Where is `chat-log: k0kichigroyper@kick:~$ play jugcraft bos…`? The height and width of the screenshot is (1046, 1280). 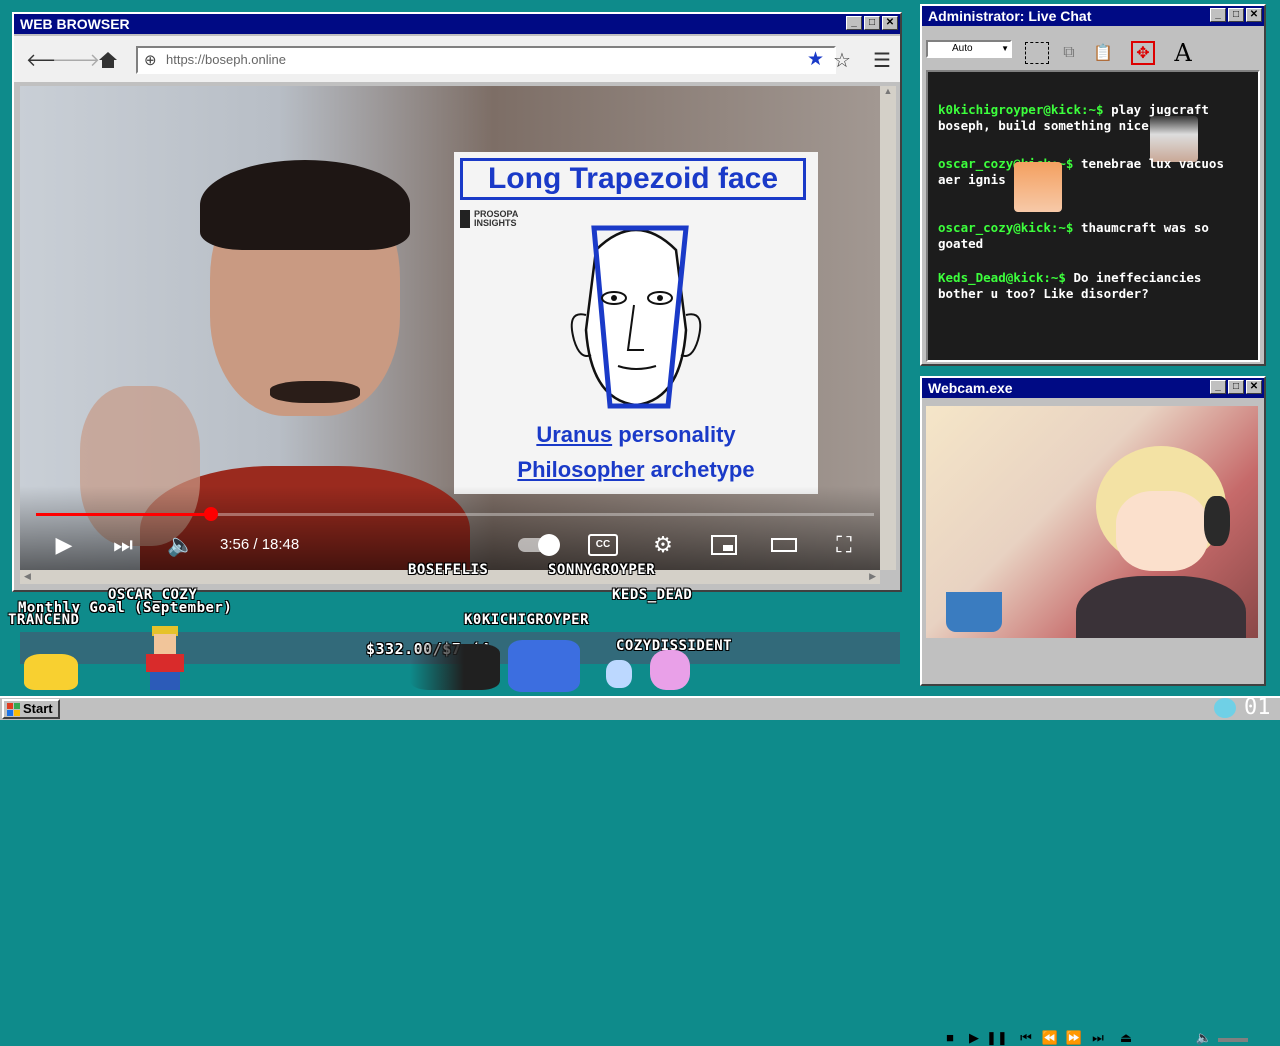
chat-log: k0kichigroyper@kick:~$ play jugcraft bos… is located at coordinates (1093, 216).